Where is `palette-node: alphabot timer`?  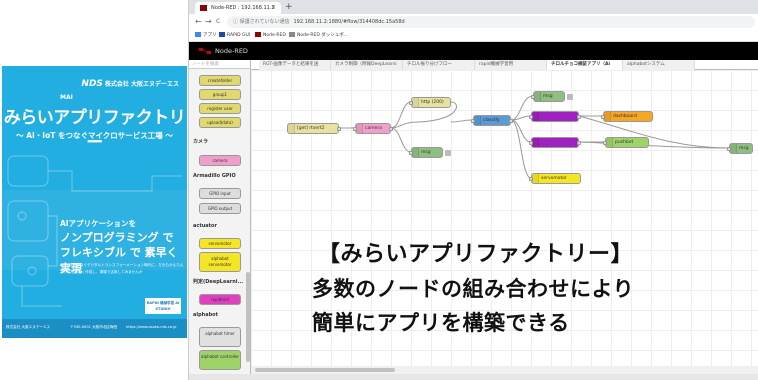
palette-node: alphabot timer is located at coordinates (220, 337).